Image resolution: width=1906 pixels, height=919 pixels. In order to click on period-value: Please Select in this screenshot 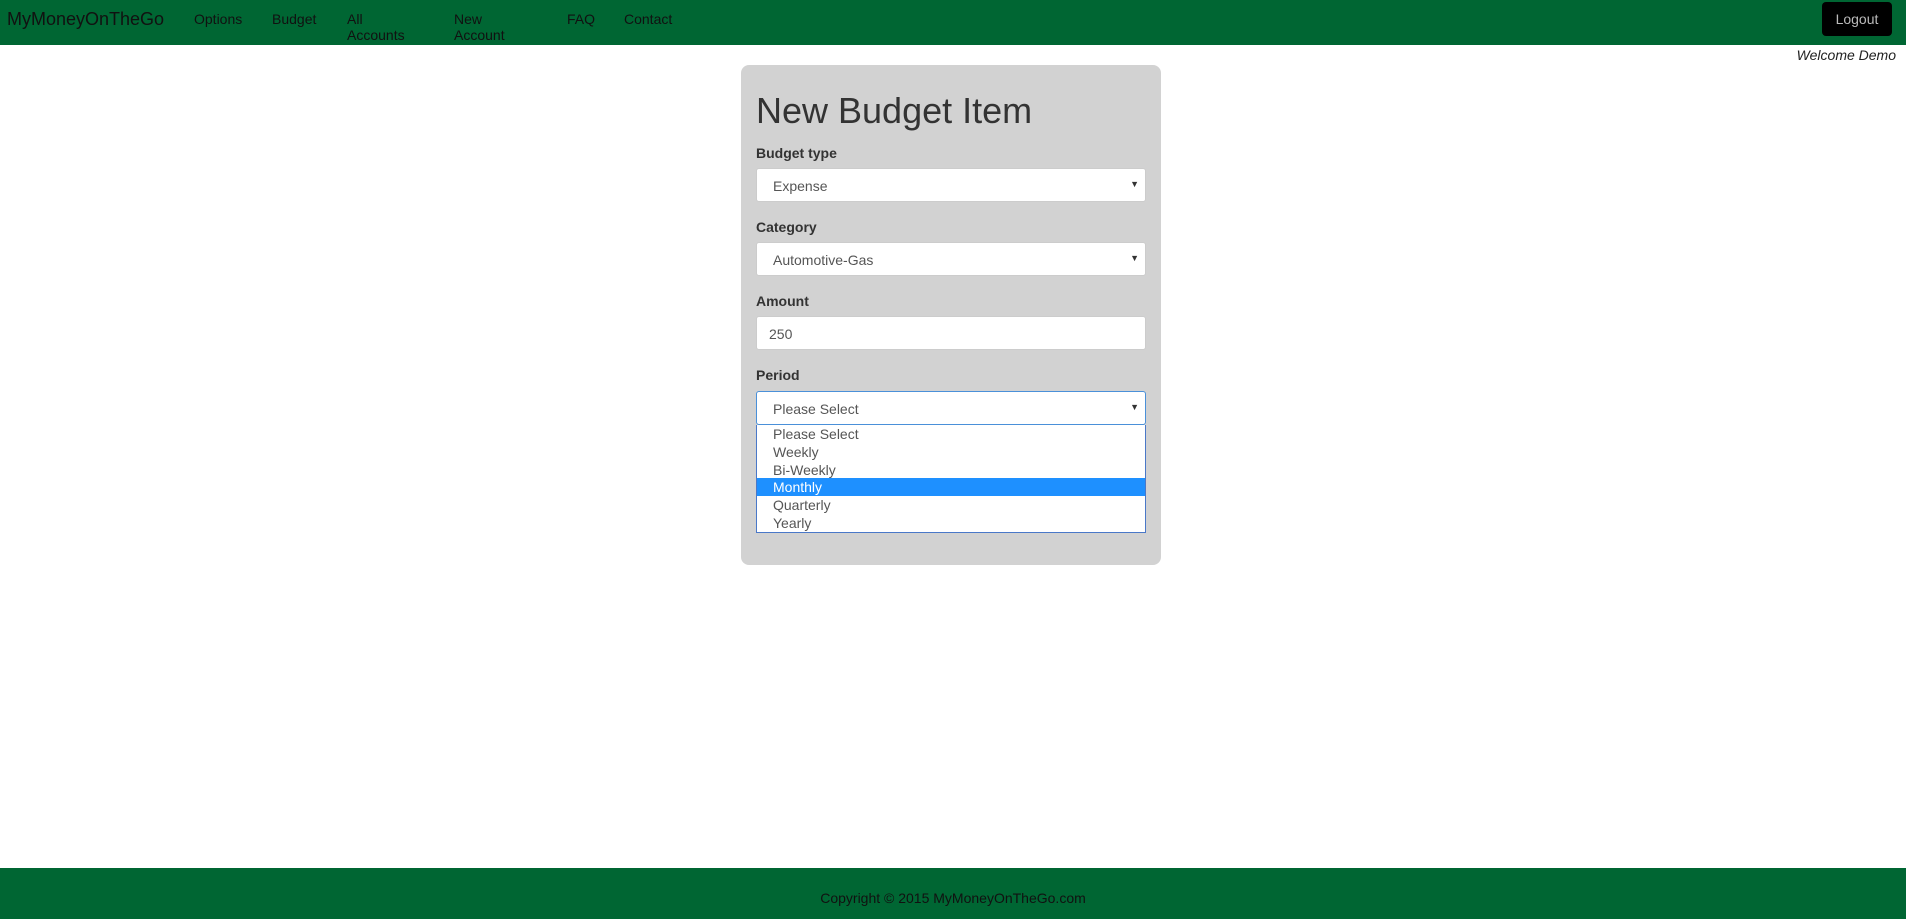, I will do `click(816, 409)`.